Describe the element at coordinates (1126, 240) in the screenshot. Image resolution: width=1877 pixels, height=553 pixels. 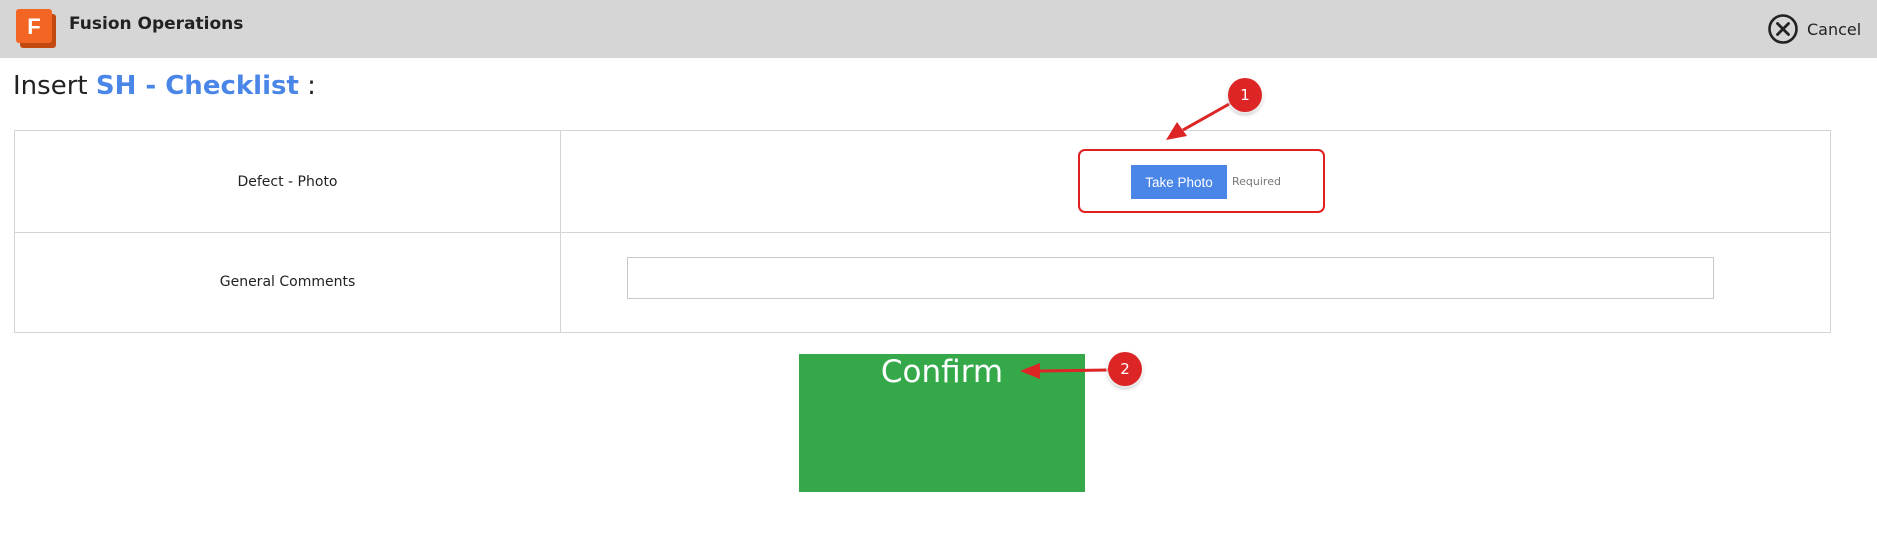
I see `annotation-arrows` at that location.